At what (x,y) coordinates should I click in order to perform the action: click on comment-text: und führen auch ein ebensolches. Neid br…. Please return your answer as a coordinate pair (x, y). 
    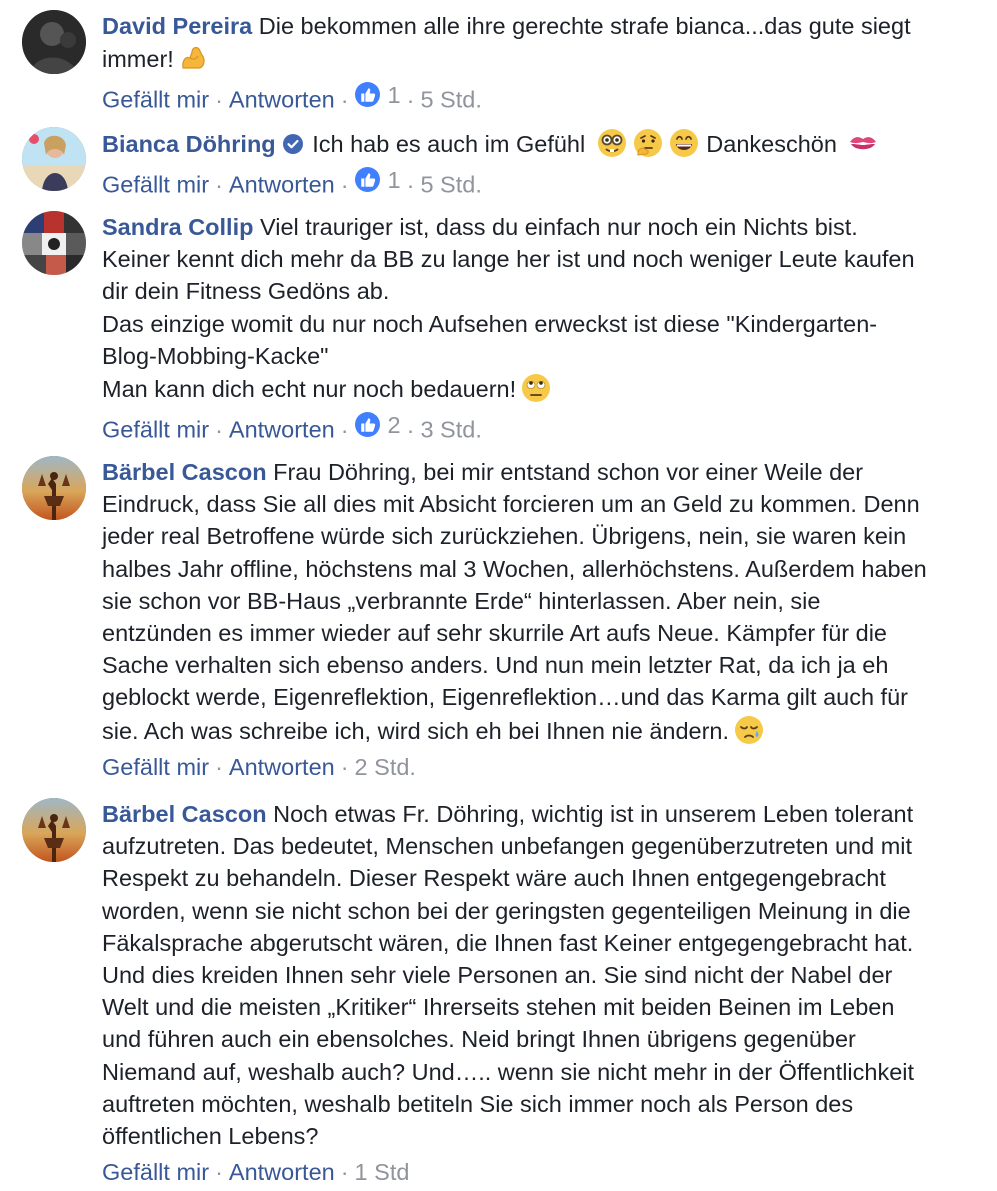
    Looking at the image, I should click on (479, 1039).